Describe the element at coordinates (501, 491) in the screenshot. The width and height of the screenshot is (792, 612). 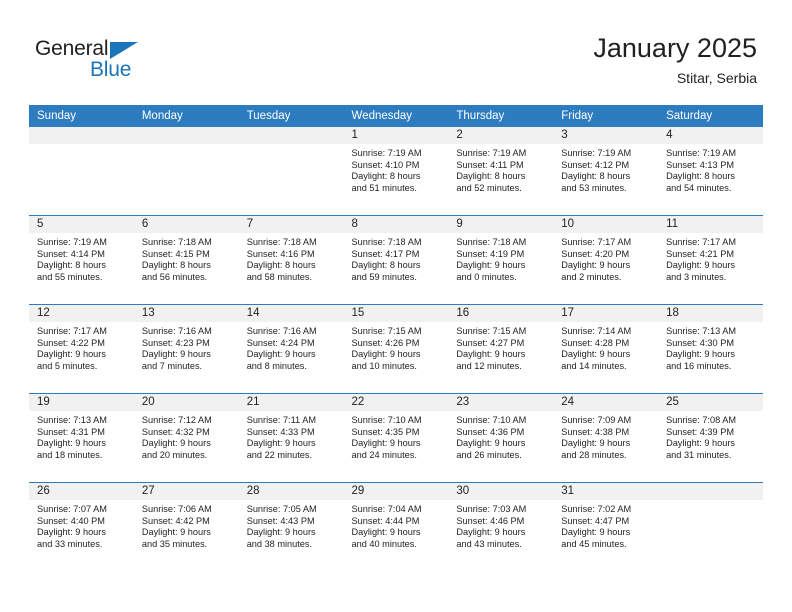
I see `day-number: 30` at that location.